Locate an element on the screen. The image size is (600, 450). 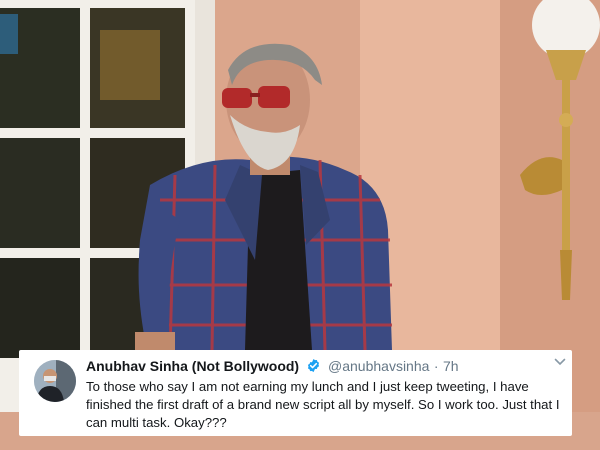
verified-badge-icon is located at coordinates (313, 365).